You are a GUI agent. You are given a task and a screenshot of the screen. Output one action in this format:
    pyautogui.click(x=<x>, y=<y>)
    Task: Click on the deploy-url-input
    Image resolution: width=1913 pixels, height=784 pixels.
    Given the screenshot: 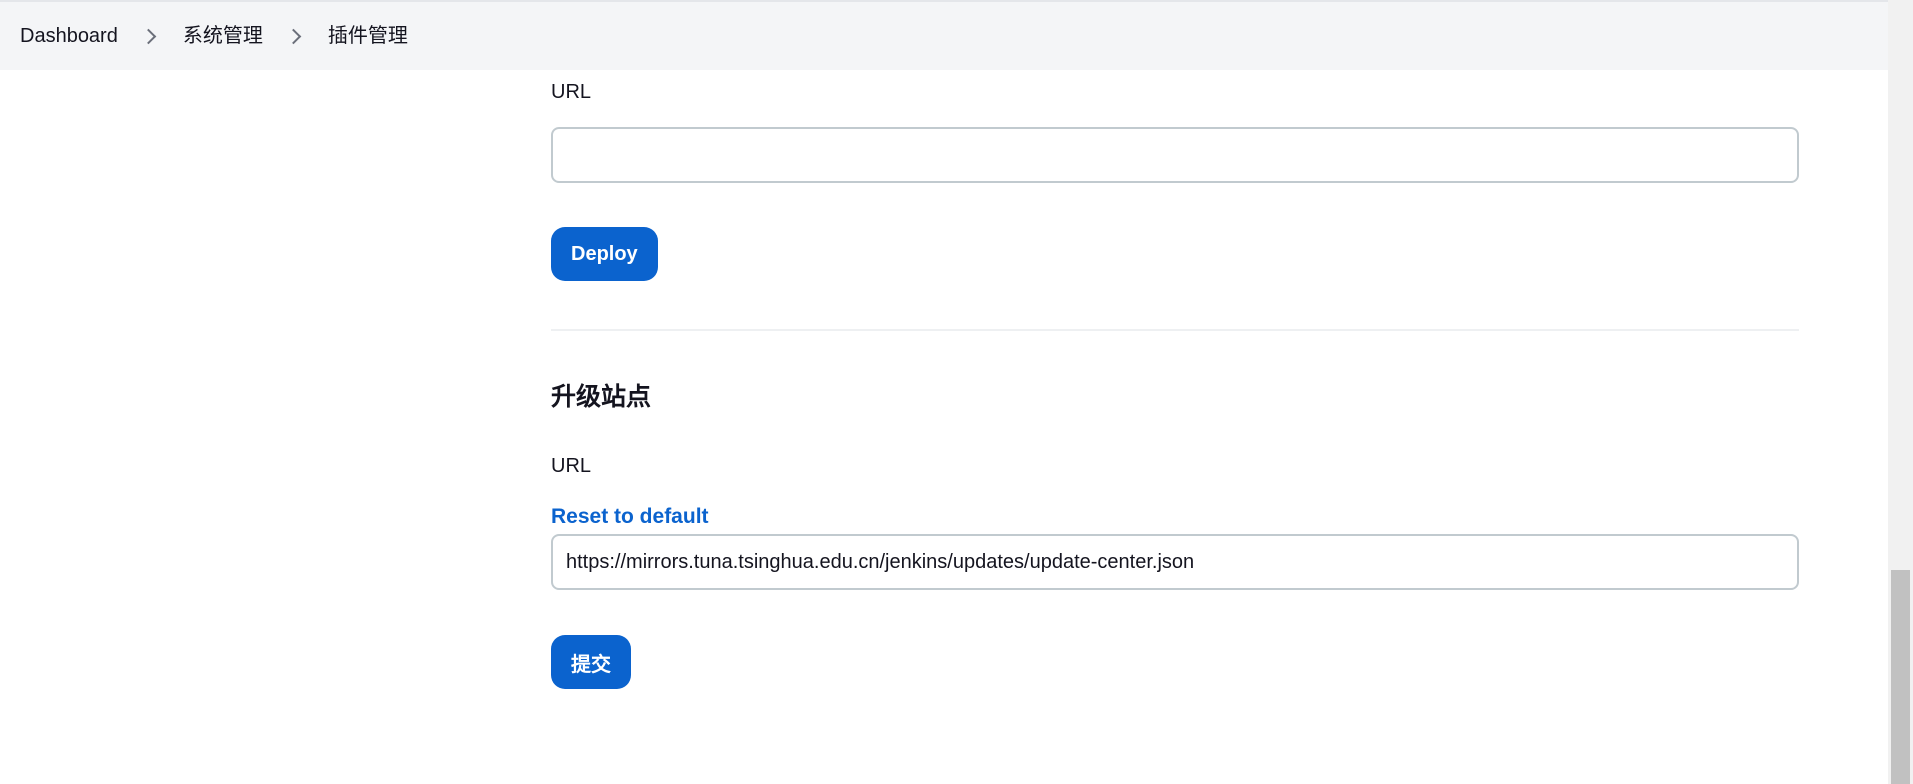 What is the action you would take?
    pyautogui.click(x=1175, y=155)
    